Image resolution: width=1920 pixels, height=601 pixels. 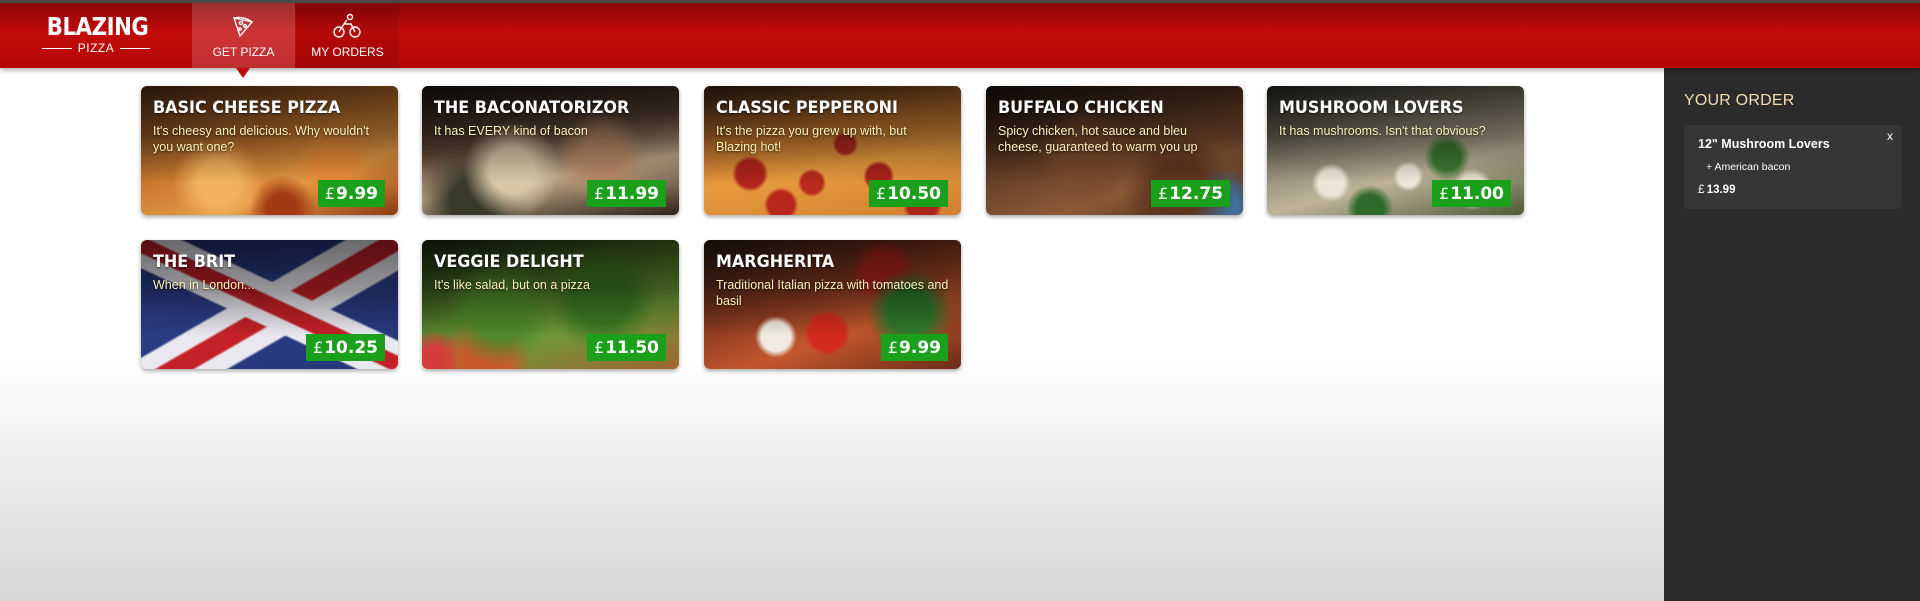 I want to click on pizza-name: THE BACONATORIZOR, so click(x=532, y=108).